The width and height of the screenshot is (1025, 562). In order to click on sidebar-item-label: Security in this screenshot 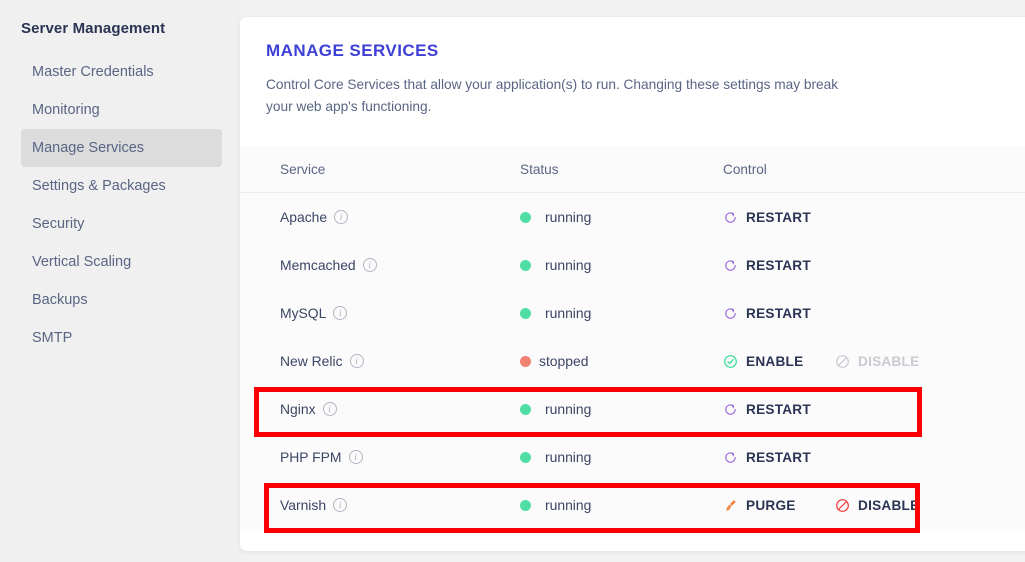, I will do `click(58, 224)`.